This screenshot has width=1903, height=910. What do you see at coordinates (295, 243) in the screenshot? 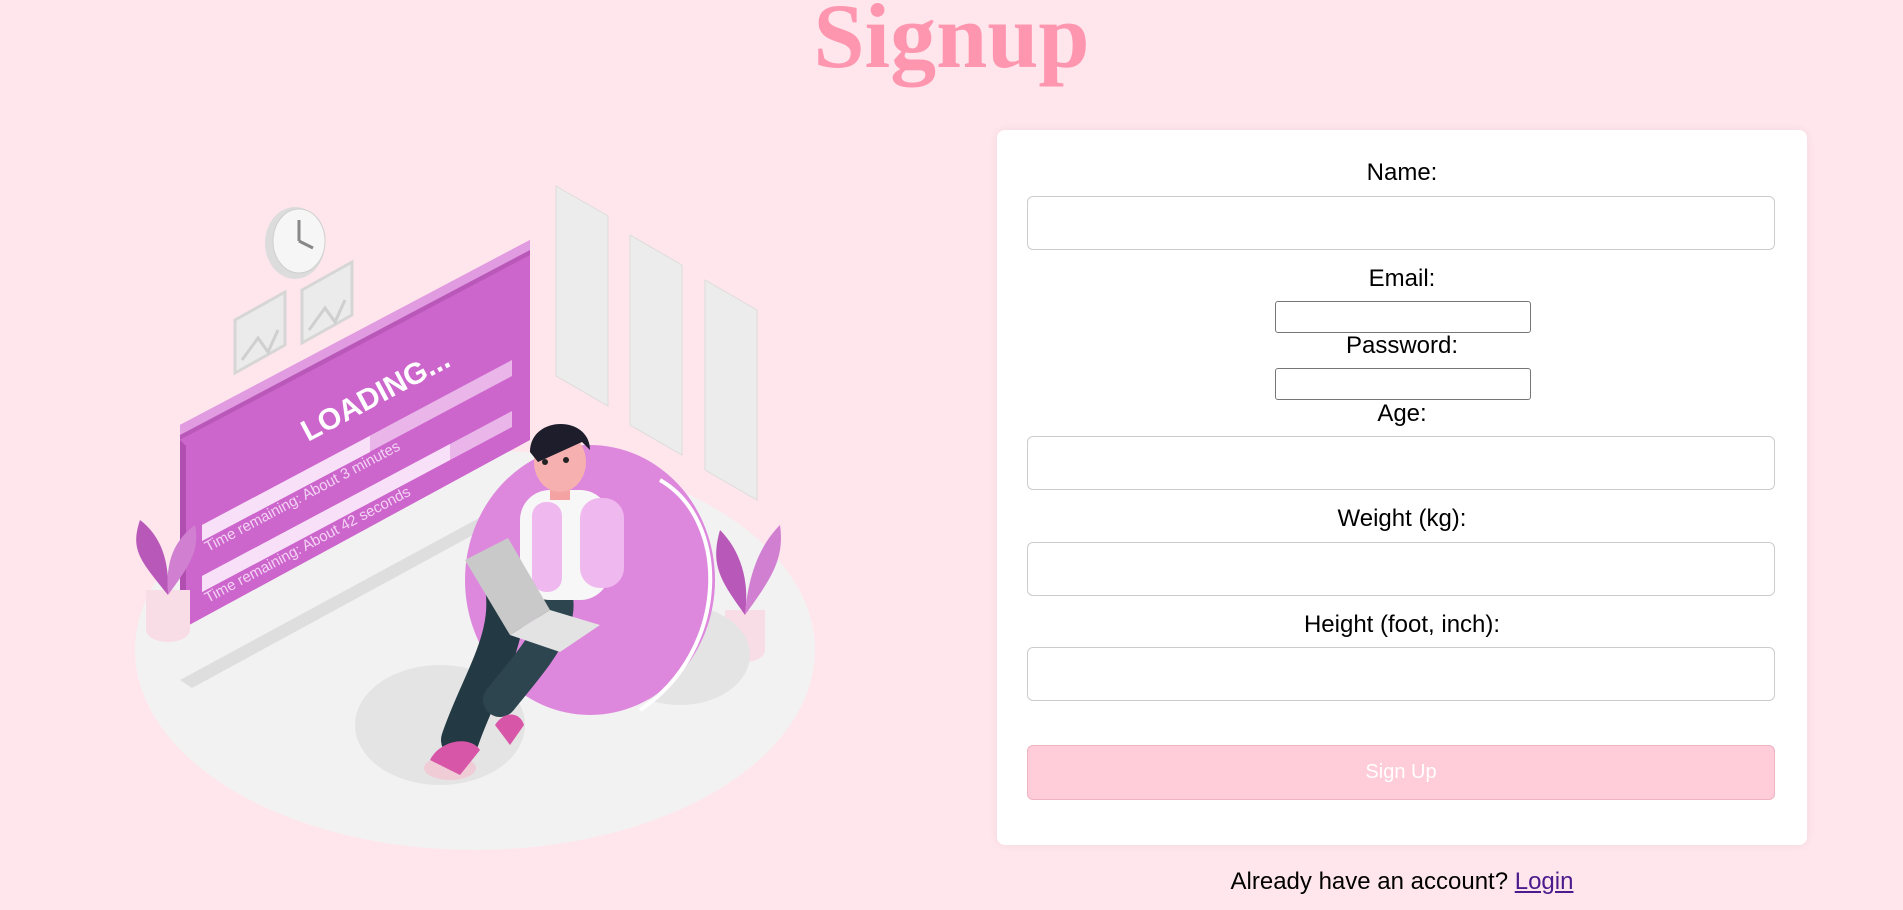
I see `clock-icon` at bounding box center [295, 243].